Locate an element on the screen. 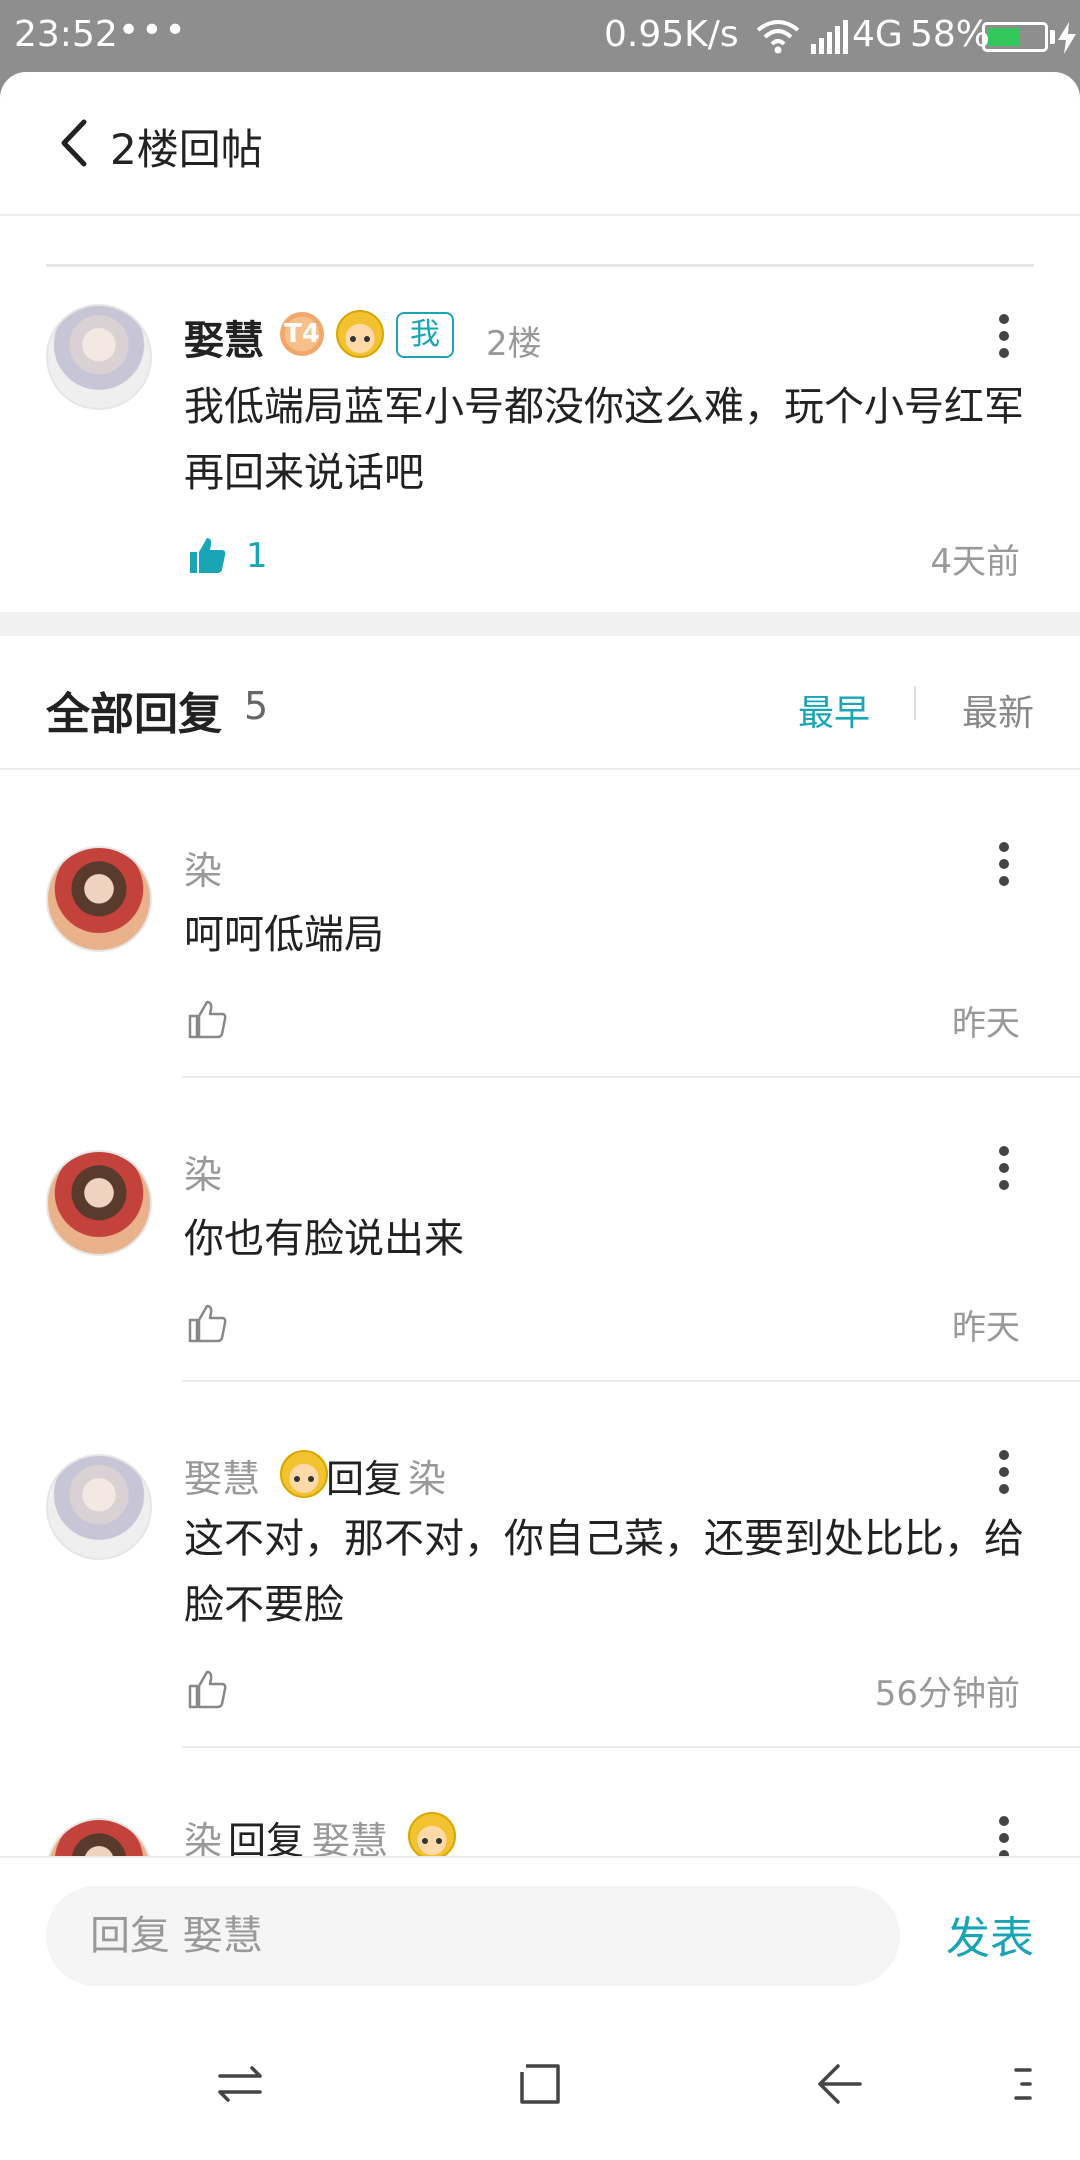  sort-separator is located at coordinates (915, 703).